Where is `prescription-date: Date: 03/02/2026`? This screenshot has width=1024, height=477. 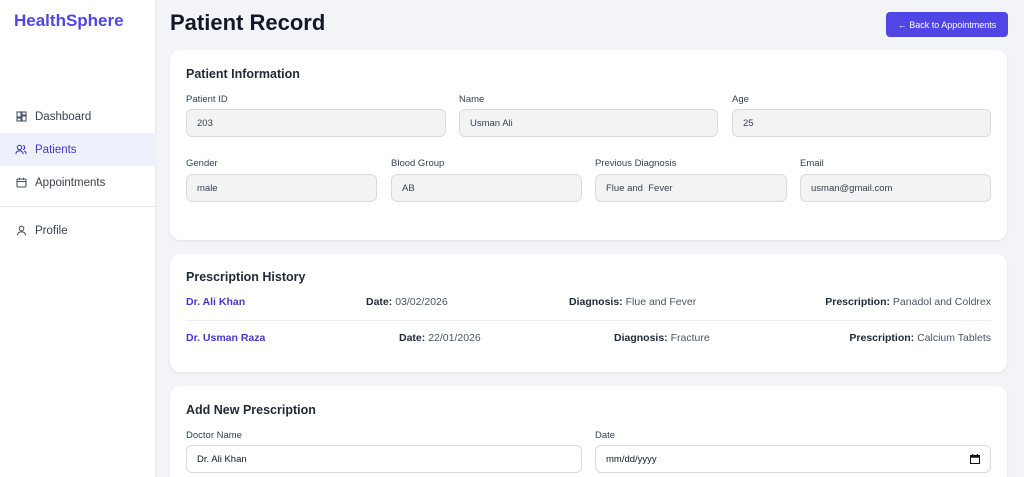 prescription-date: Date: 03/02/2026 is located at coordinates (407, 302).